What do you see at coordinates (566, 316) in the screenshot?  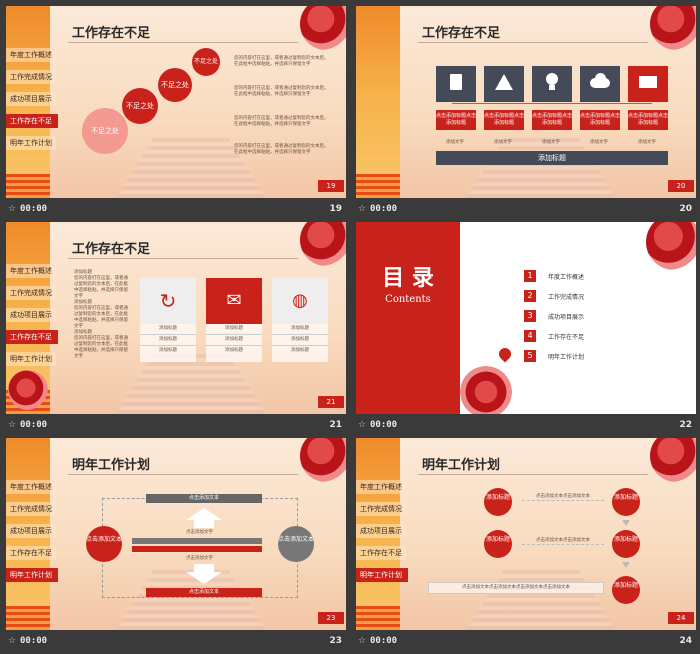 I see `toc-item-3: 成功项目展示` at bounding box center [566, 316].